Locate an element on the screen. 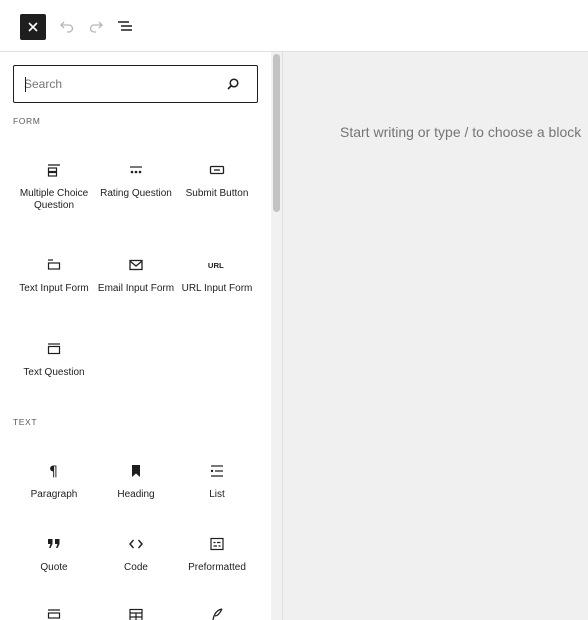 The image size is (588, 620). block-text-question: Text Question is located at coordinates (54, 359).